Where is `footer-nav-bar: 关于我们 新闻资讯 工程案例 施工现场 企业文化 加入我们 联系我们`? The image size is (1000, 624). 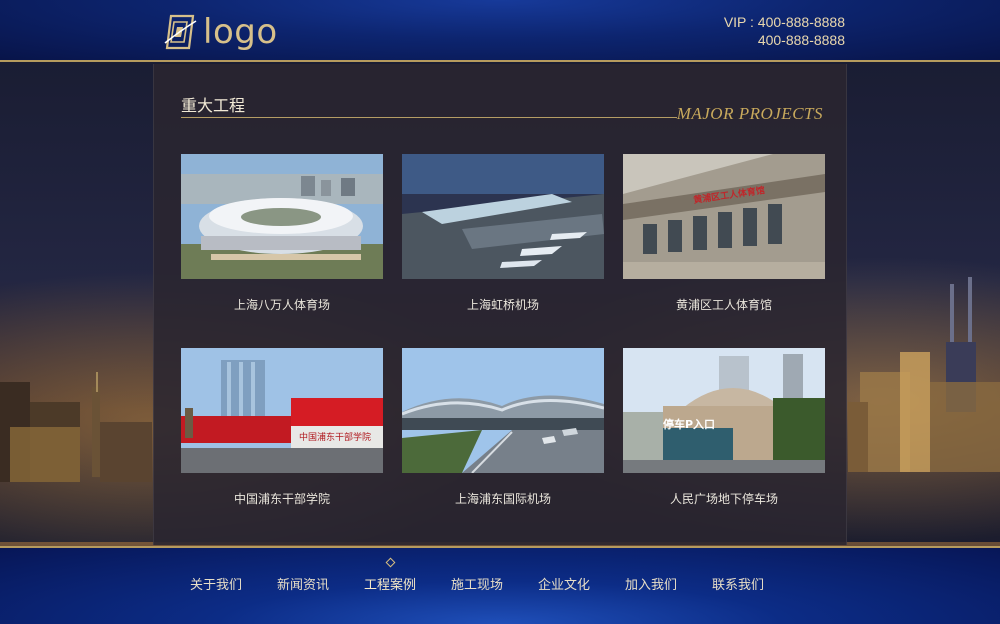 footer-nav-bar: 关于我们 新闻资讯 工程案例 施工现场 企业文化 加入我们 联系我们 is located at coordinates (500, 585).